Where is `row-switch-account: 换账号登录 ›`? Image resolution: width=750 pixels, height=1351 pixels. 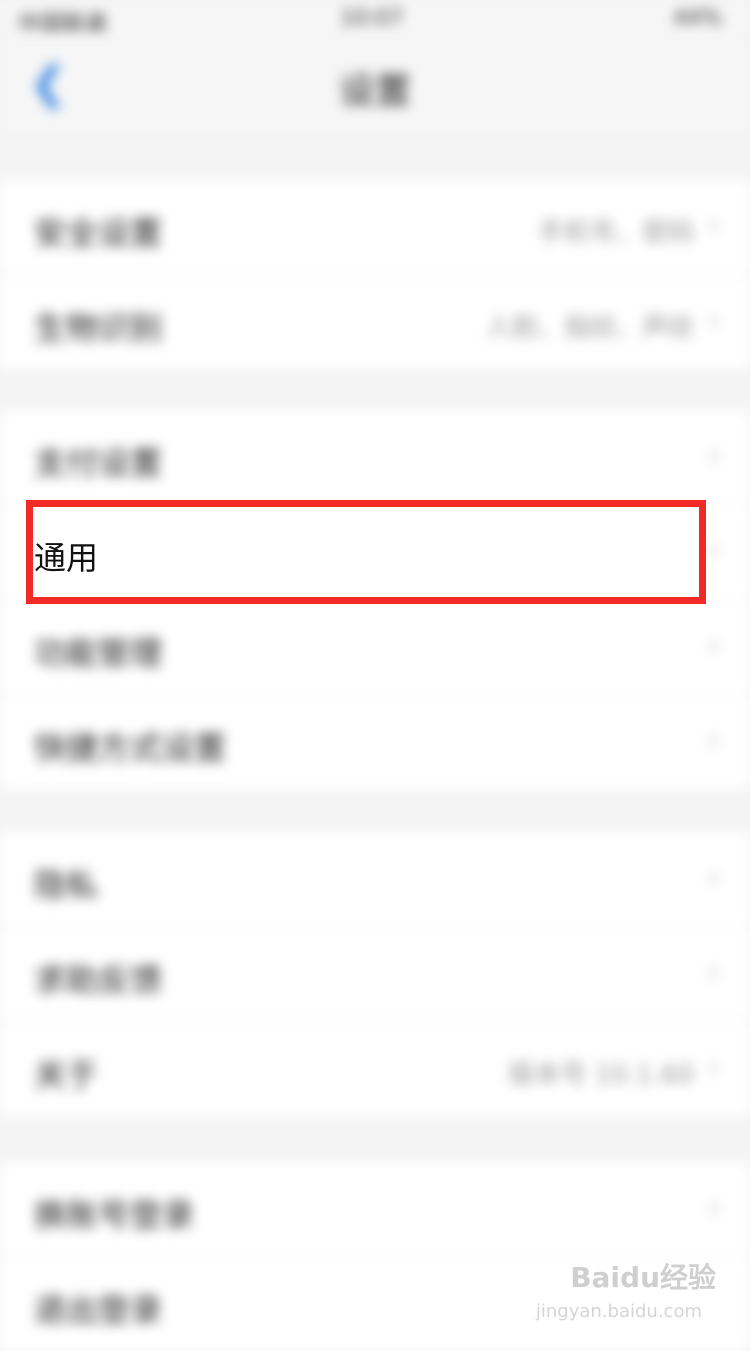
row-switch-account: 换账号登录 › is located at coordinates (375, 1209).